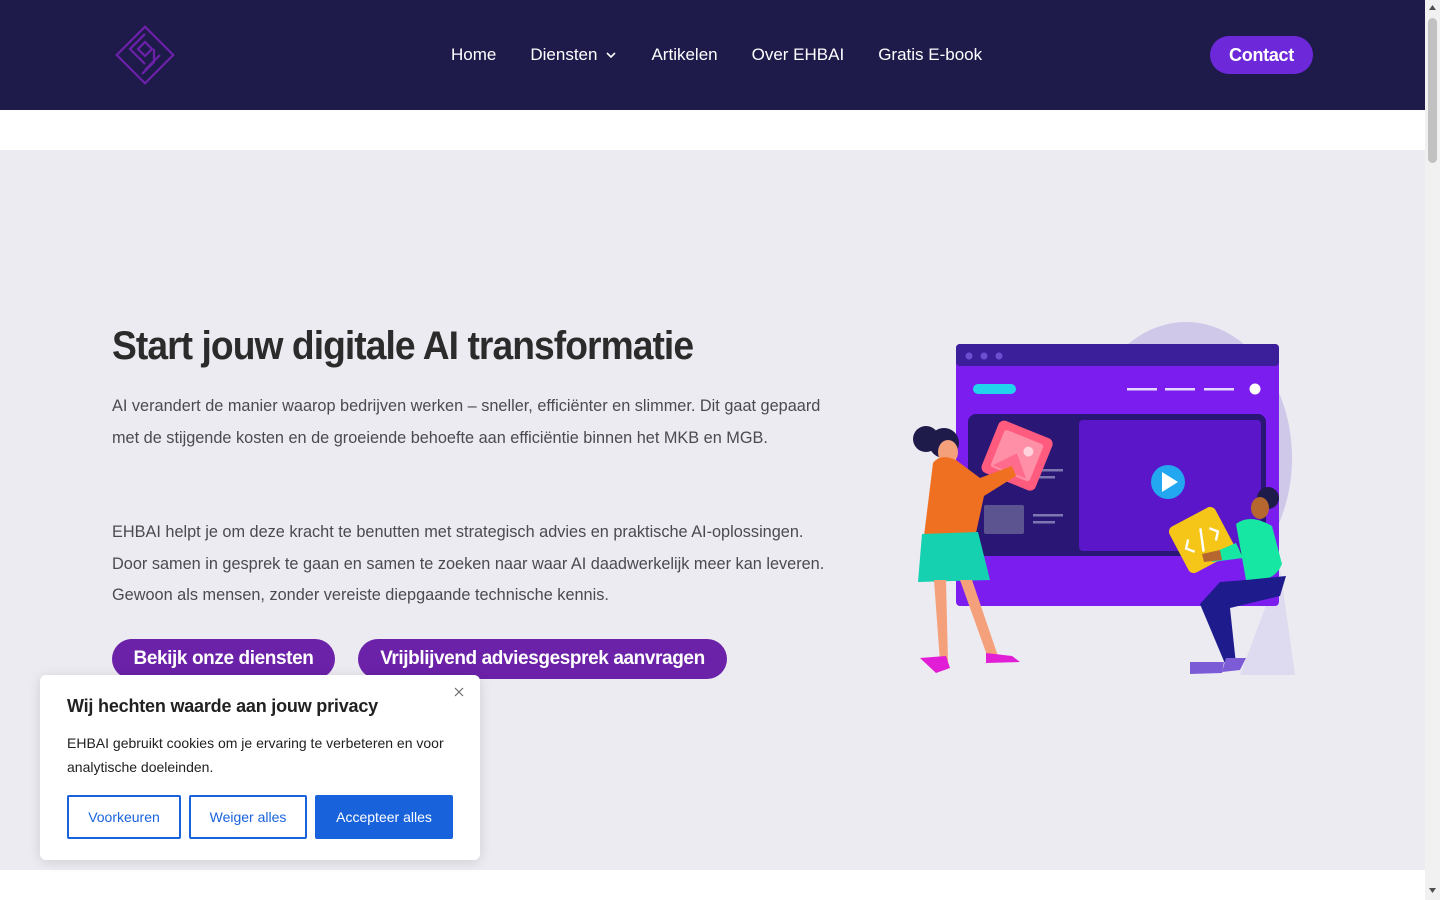 The height and width of the screenshot is (900, 1440). I want to click on cookie-title: Wij hechten waarde aan jouw privacy, so click(222, 706).